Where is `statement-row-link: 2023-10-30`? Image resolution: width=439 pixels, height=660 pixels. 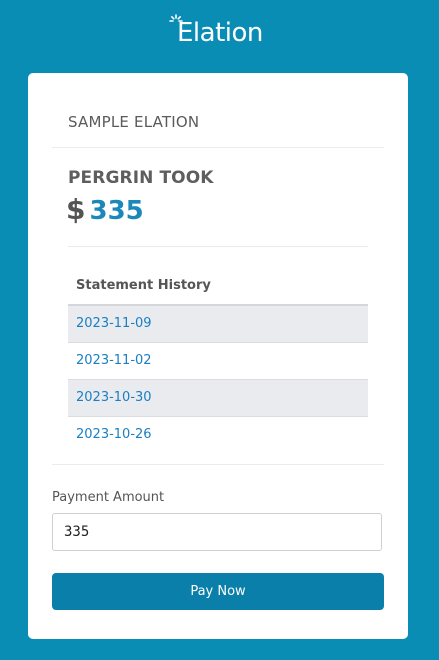
statement-row-link: 2023-10-30 is located at coordinates (218, 398).